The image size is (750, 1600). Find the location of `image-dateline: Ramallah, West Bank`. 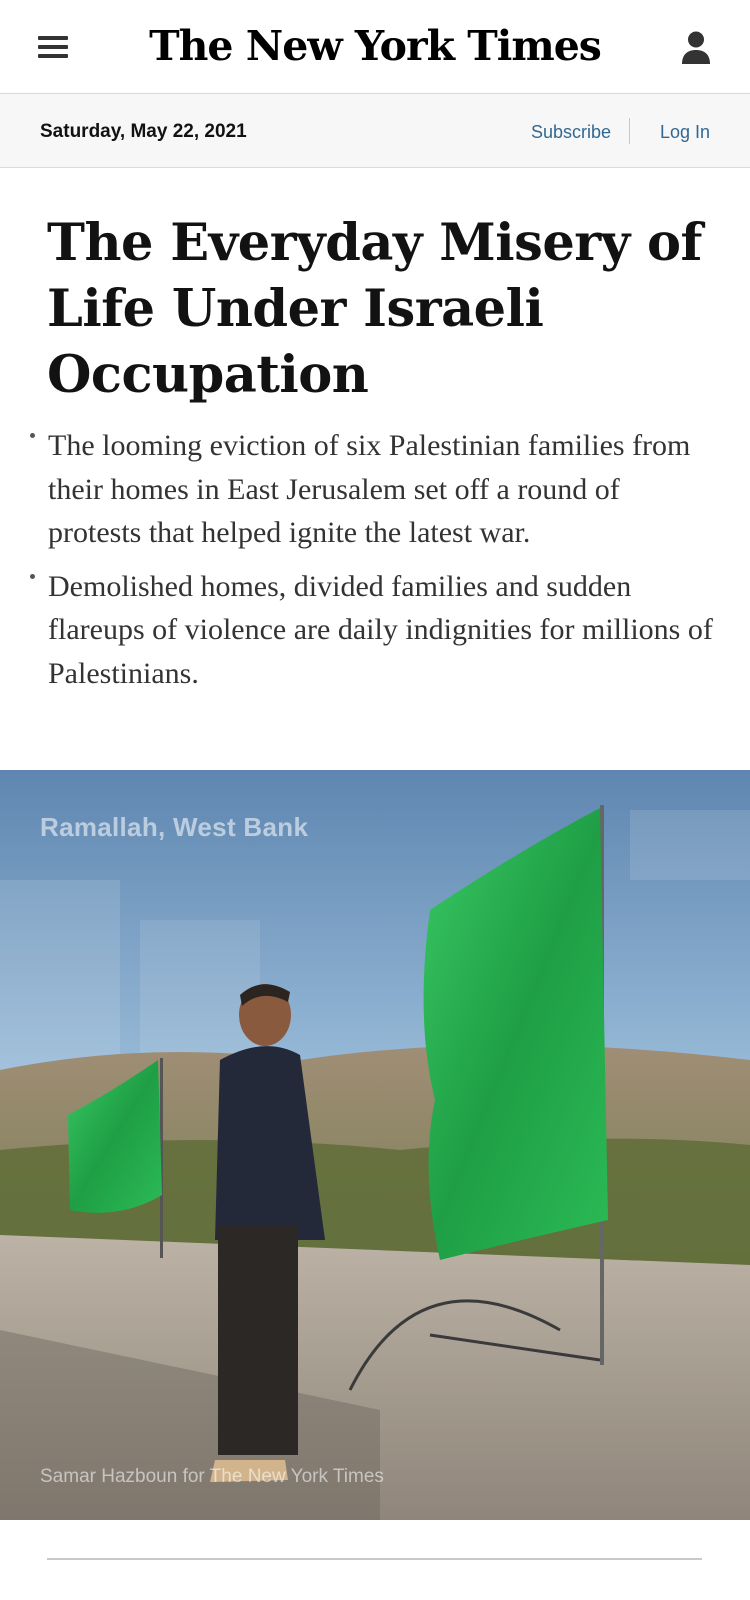

image-dateline: Ramallah, West Bank is located at coordinates (174, 827).